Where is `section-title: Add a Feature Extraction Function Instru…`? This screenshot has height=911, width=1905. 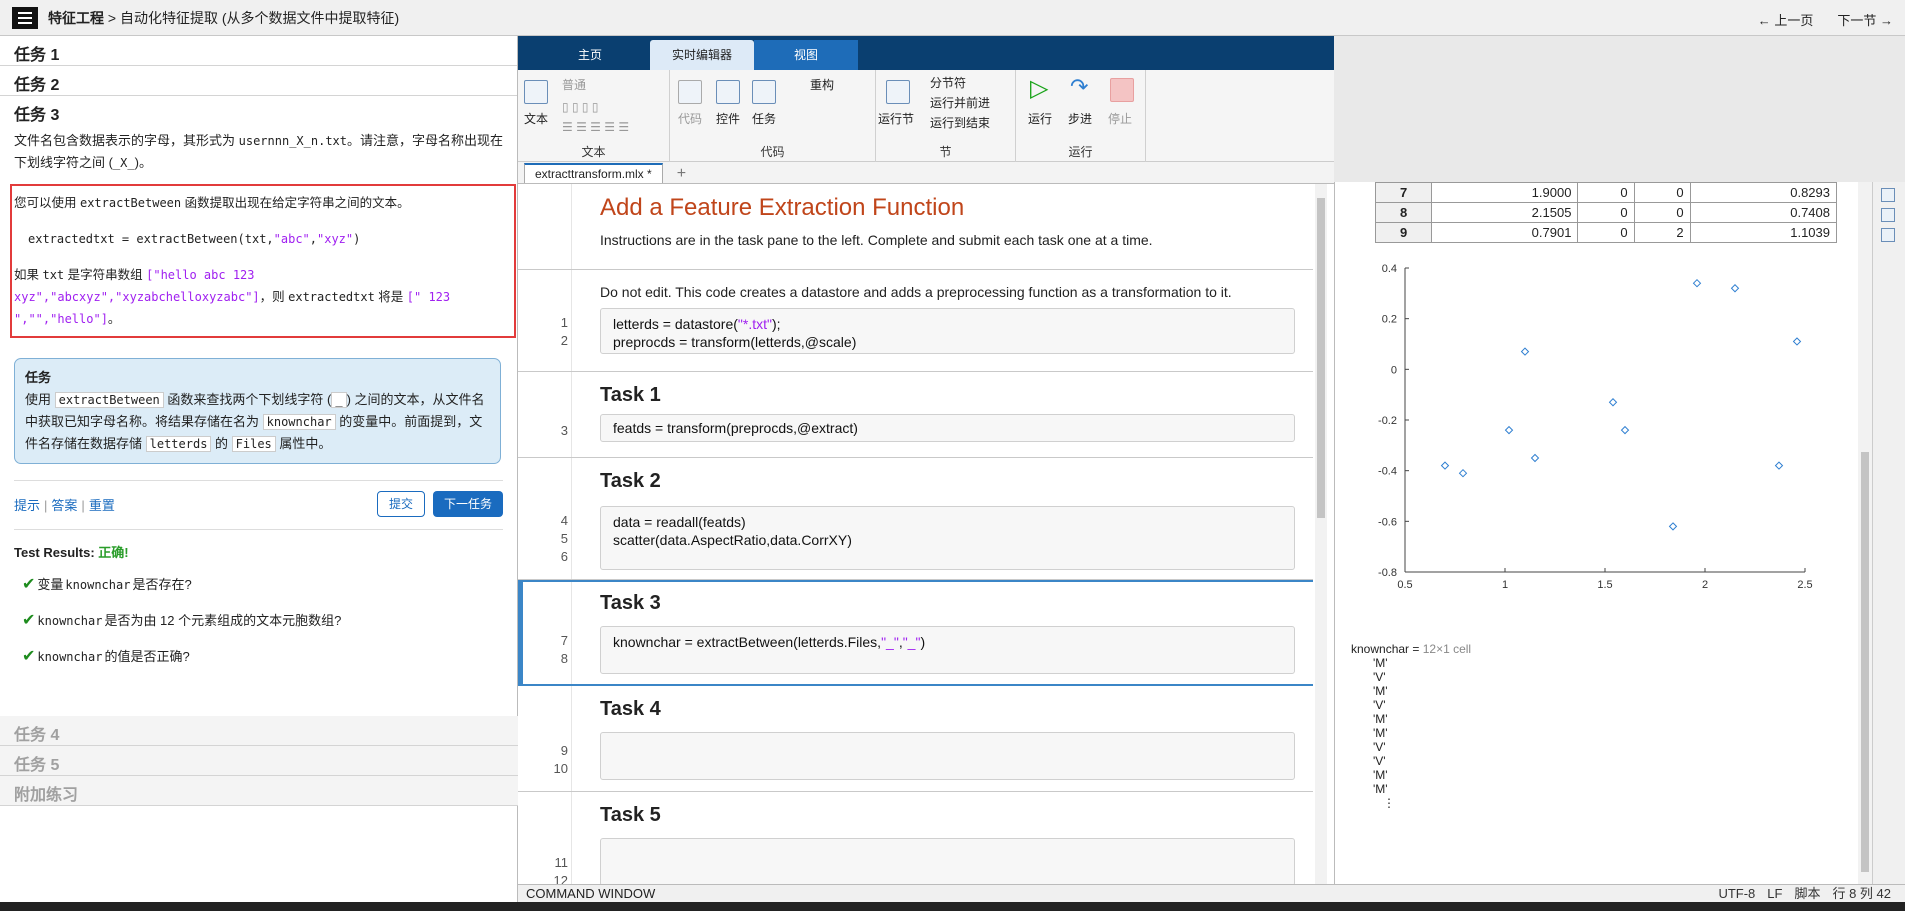
section-title: Add a Feature Extraction Function Instru… is located at coordinates (915, 227).